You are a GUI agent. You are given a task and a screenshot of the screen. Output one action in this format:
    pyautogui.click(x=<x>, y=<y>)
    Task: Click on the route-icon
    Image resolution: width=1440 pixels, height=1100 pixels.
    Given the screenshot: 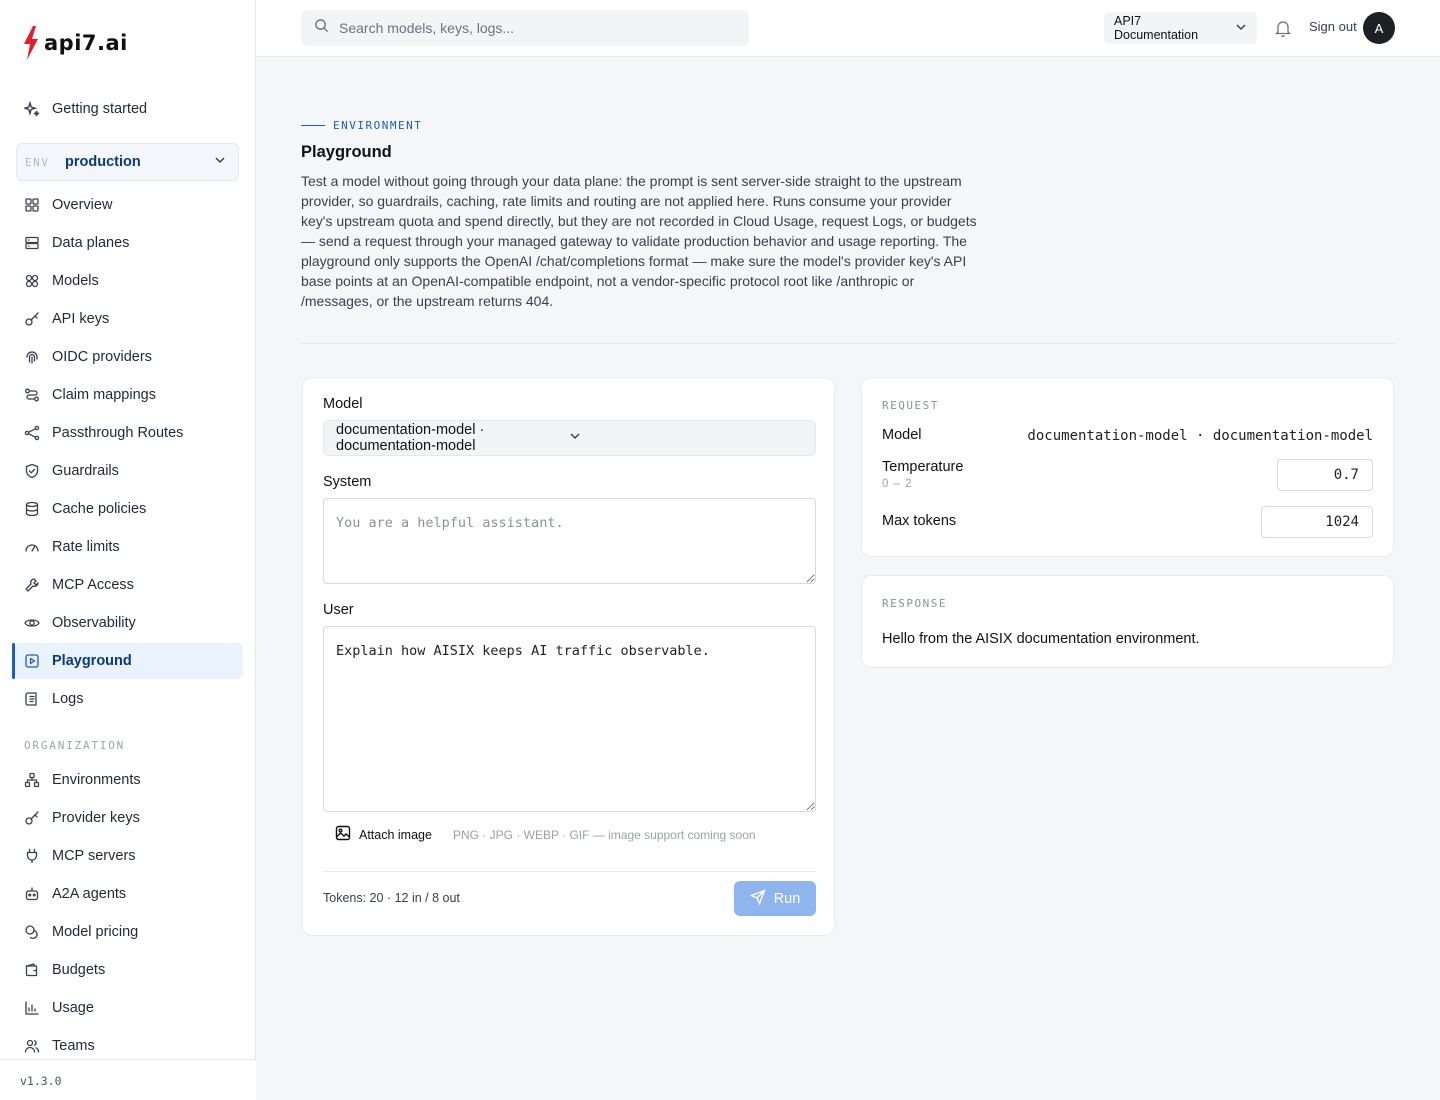 What is the action you would take?
    pyautogui.click(x=32, y=433)
    